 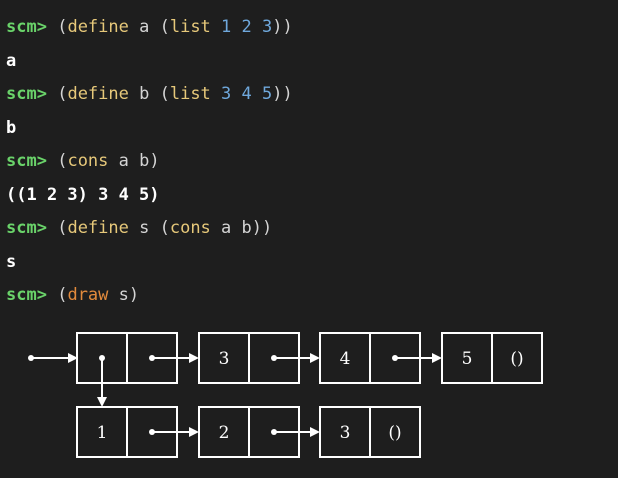 I want to click on number-literals: 3 4 5, so click(x=241, y=94).